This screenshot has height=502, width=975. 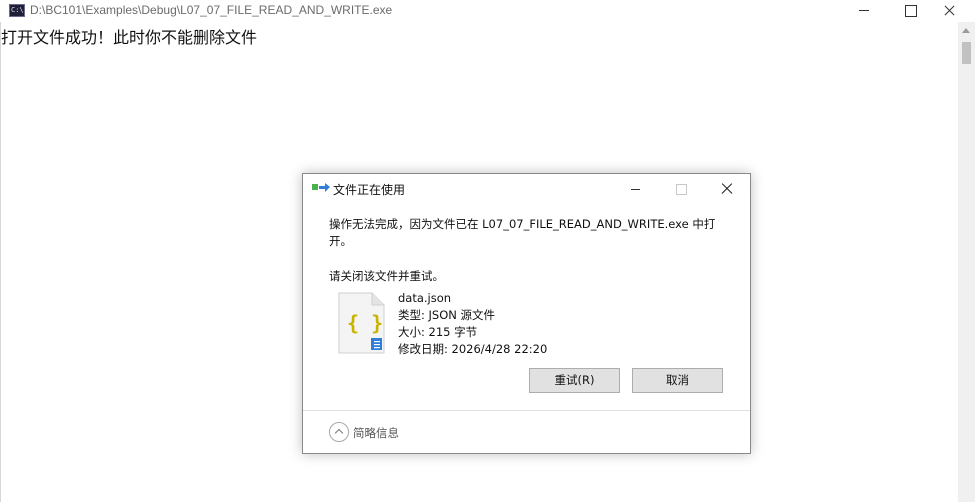 What do you see at coordinates (339, 432) in the screenshot?
I see `chevron-up-icon` at bounding box center [339, 432].